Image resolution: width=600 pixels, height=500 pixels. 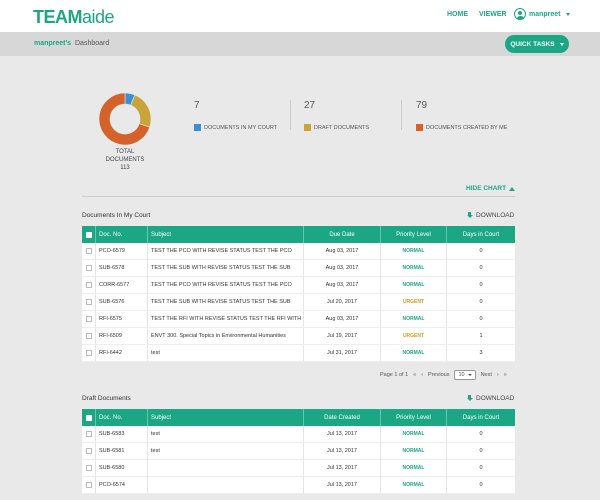 I want to click on doc-date: Jul 13, 2017, so click(x=342, y=468).